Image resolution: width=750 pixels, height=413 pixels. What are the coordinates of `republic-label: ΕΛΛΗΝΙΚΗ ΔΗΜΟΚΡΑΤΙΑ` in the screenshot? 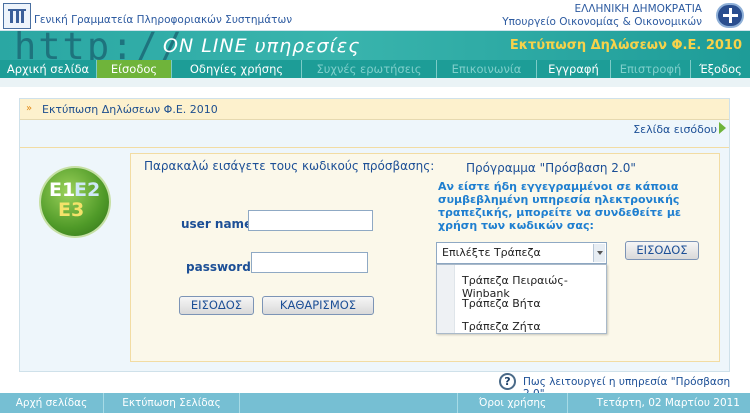 It's located at (638, 9).